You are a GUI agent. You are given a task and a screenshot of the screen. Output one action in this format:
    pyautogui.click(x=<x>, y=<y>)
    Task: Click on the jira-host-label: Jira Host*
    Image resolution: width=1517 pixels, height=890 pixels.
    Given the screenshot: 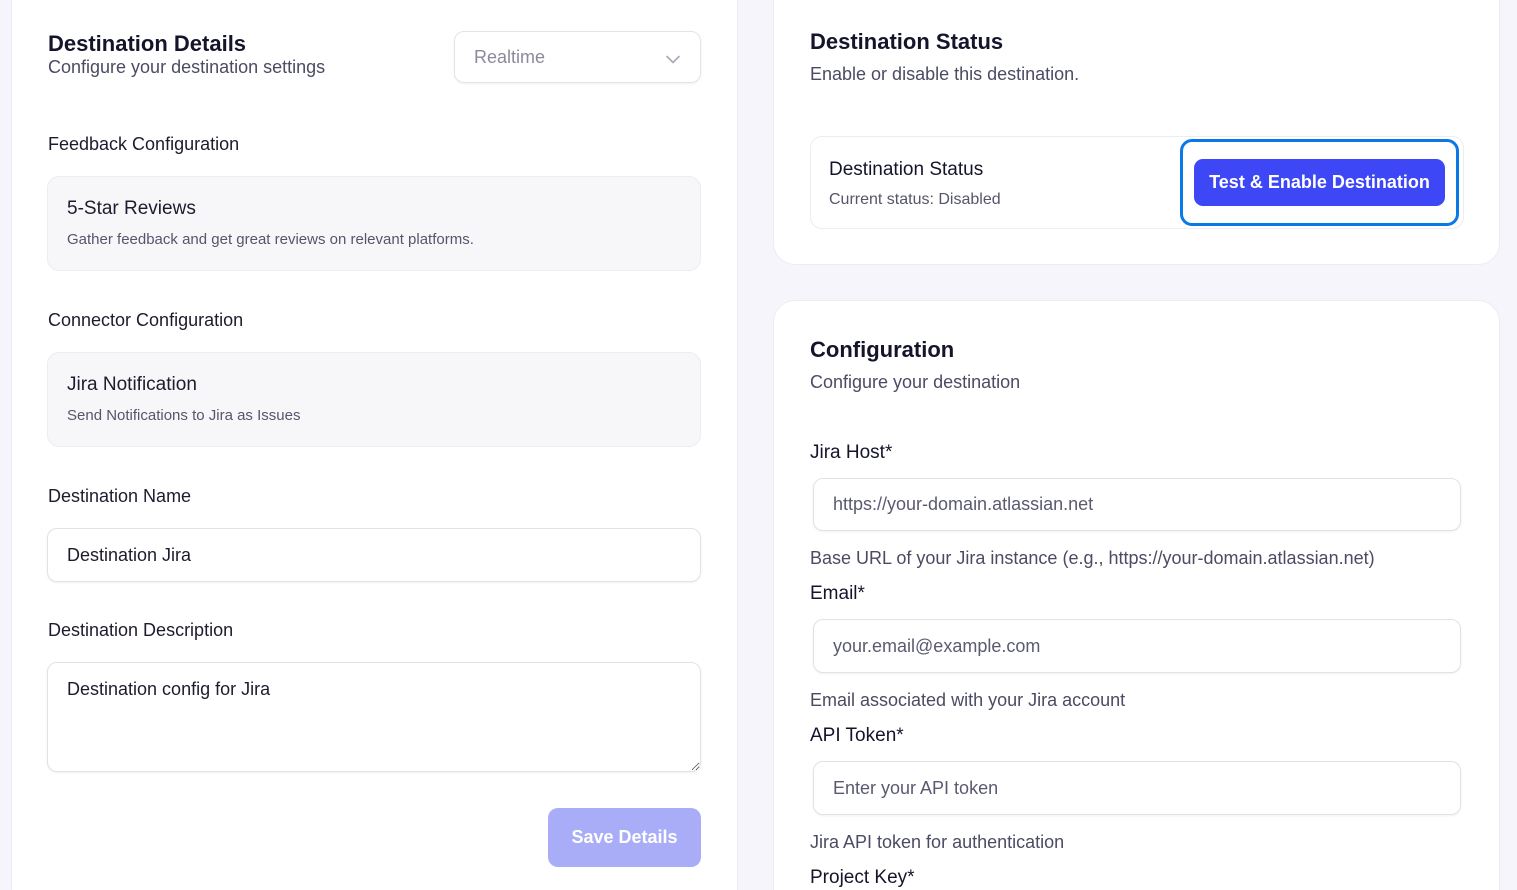 What is the action you would take?
    pyautogui.click(x=851, y=452)
    